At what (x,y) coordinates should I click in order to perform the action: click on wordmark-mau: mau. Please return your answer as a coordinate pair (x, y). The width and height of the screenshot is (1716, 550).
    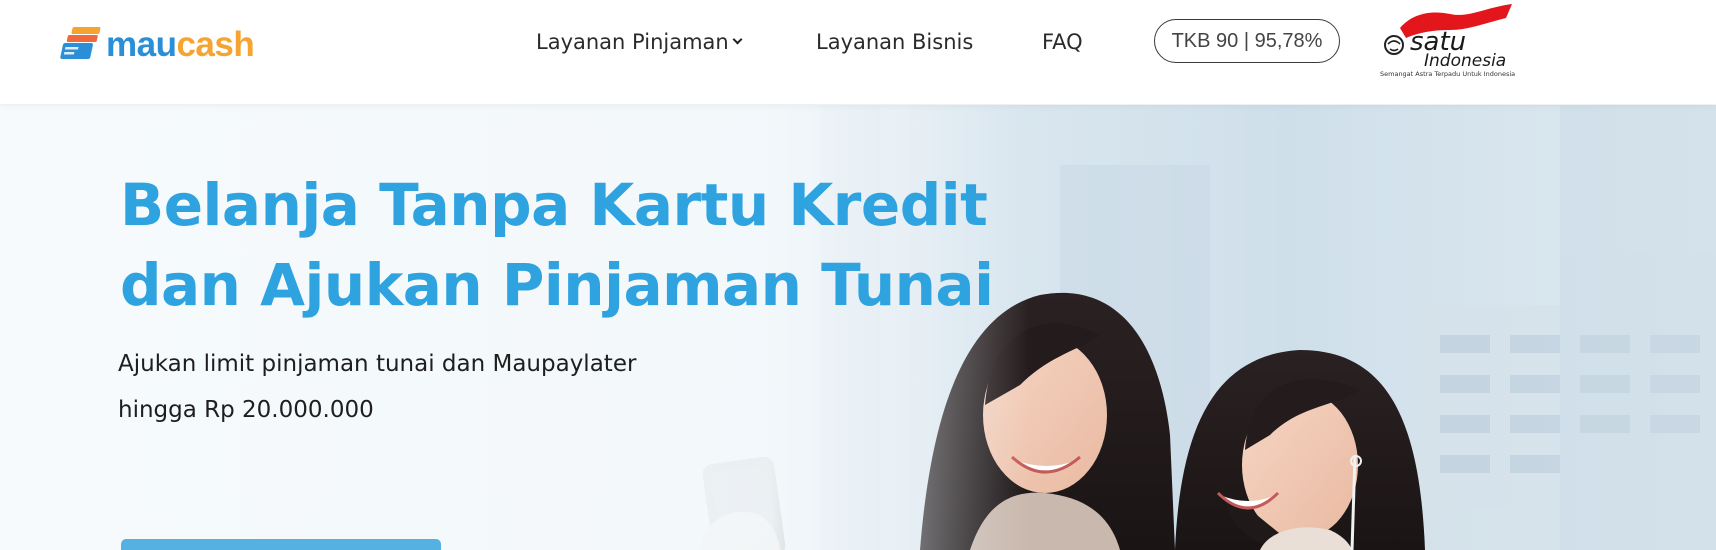
    Looking at the image, I should click on (141, 44).